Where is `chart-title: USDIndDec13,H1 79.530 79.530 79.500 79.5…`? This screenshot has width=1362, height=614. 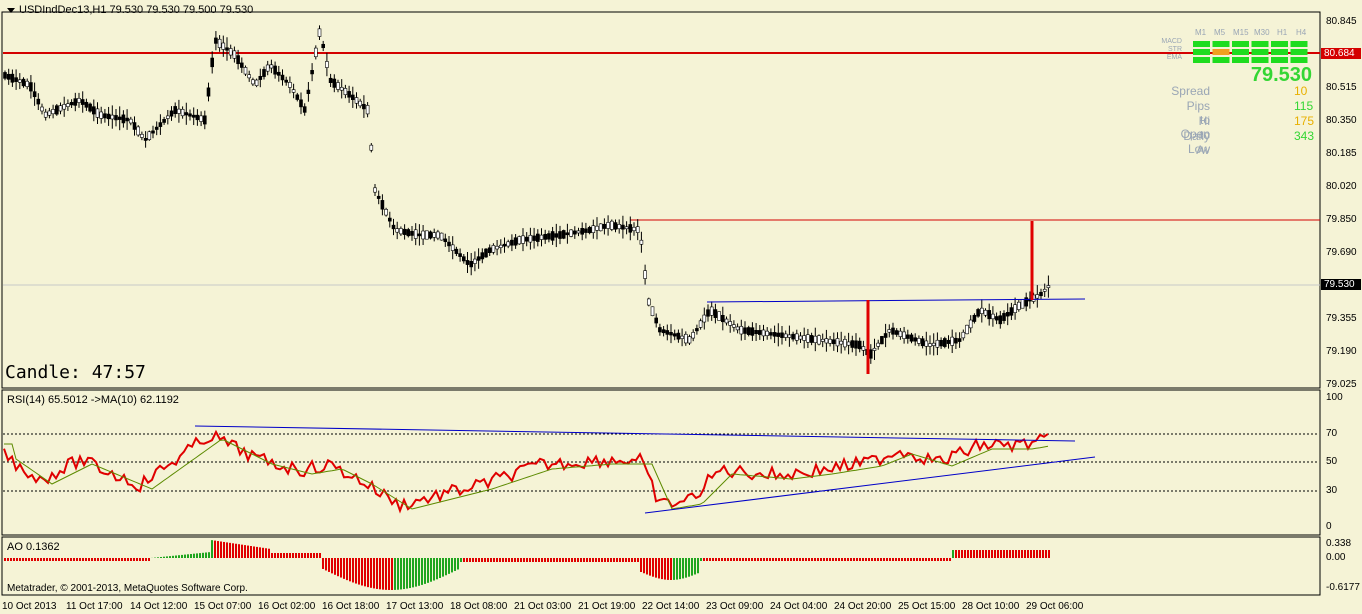
chart-title: USDIndDec13,H1 79.530 79.530 79.500 79.5… is located at coordinates (130, 10).